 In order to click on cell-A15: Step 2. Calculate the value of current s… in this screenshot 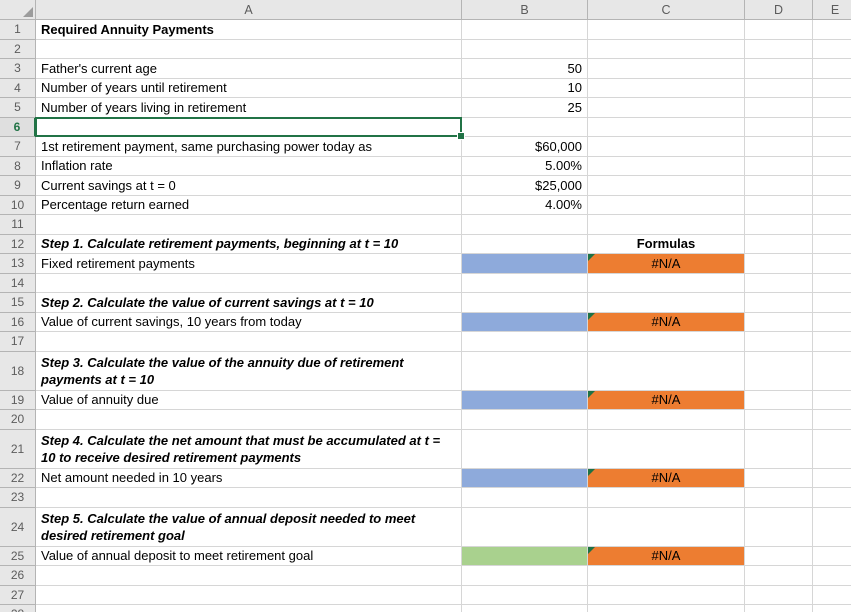, I will do `click(249, 303)`.